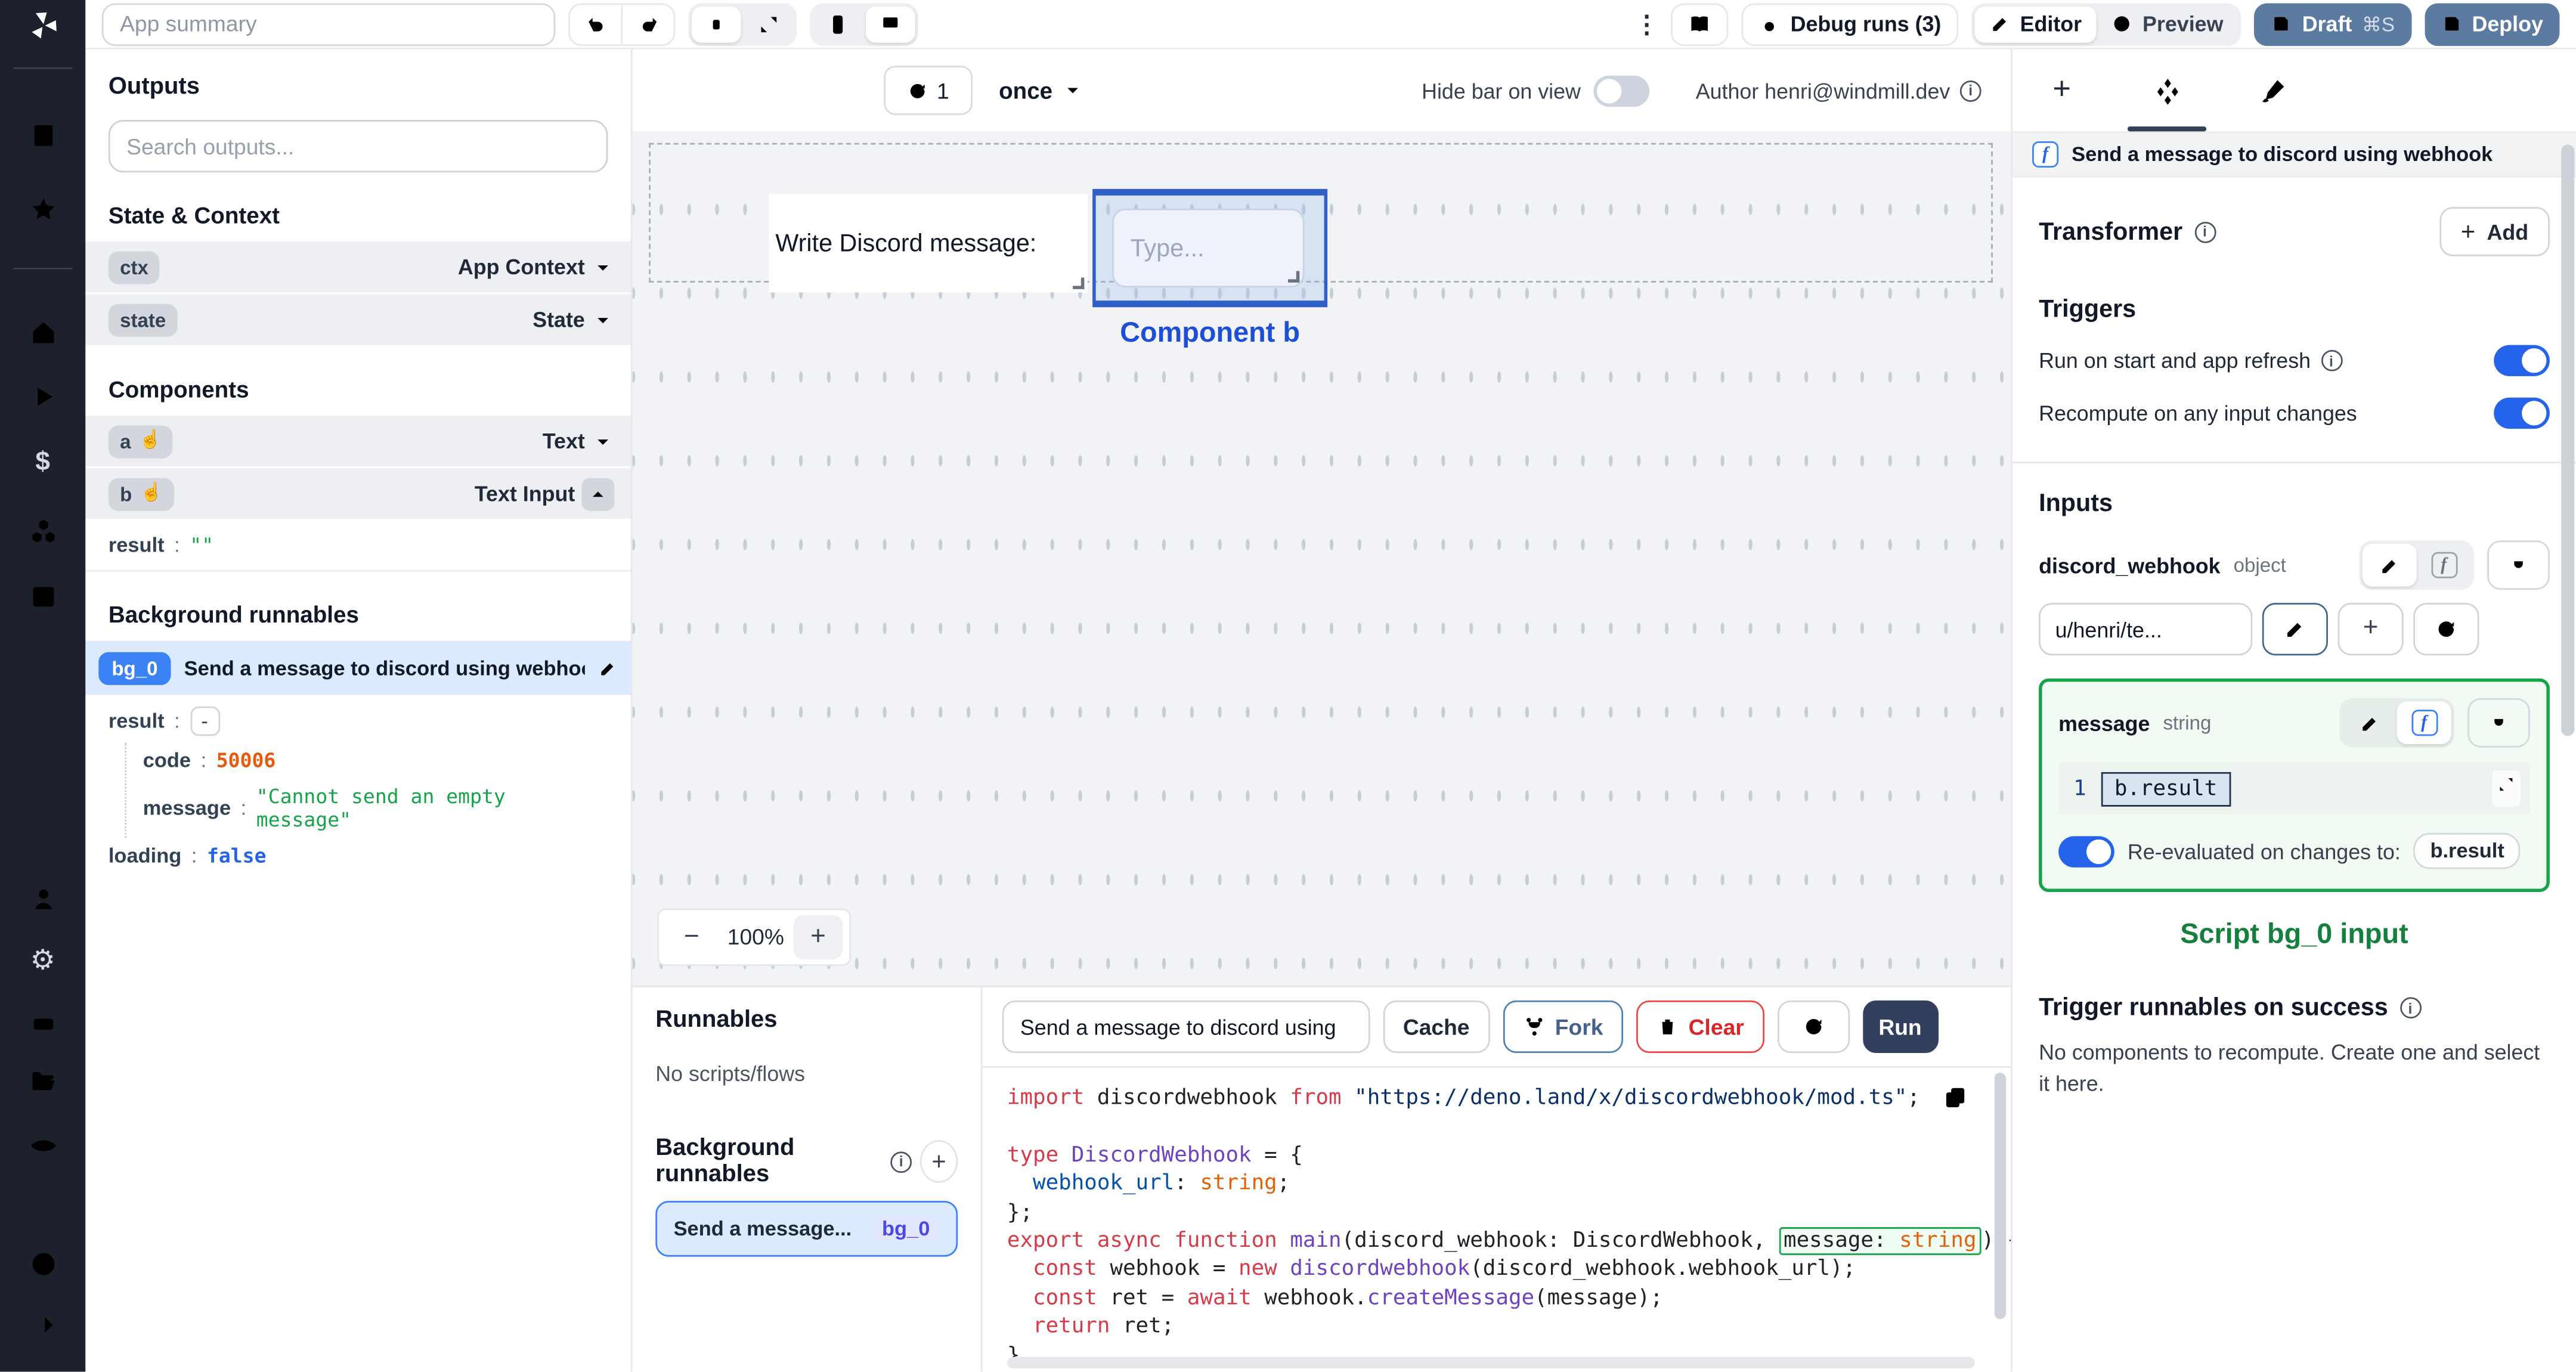  I want to click on schedules-icon, so click(43, 594).